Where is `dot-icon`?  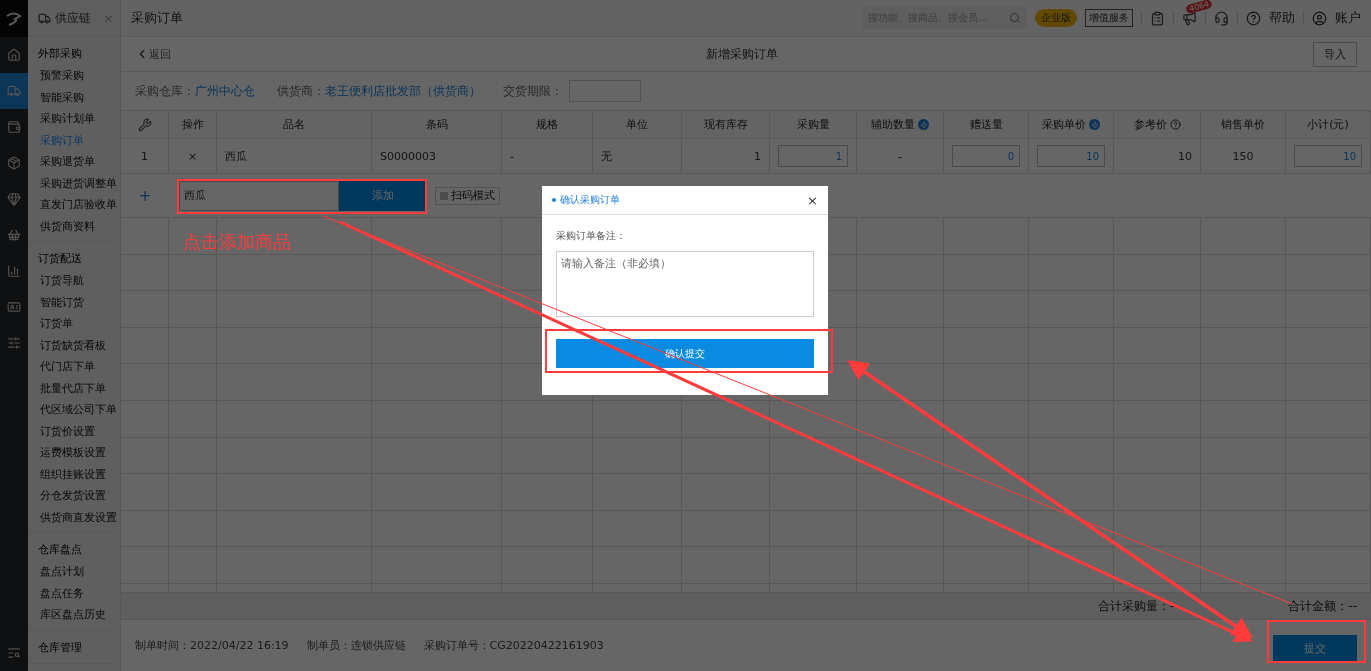 dot-icon is located at coordinates (554, 200).